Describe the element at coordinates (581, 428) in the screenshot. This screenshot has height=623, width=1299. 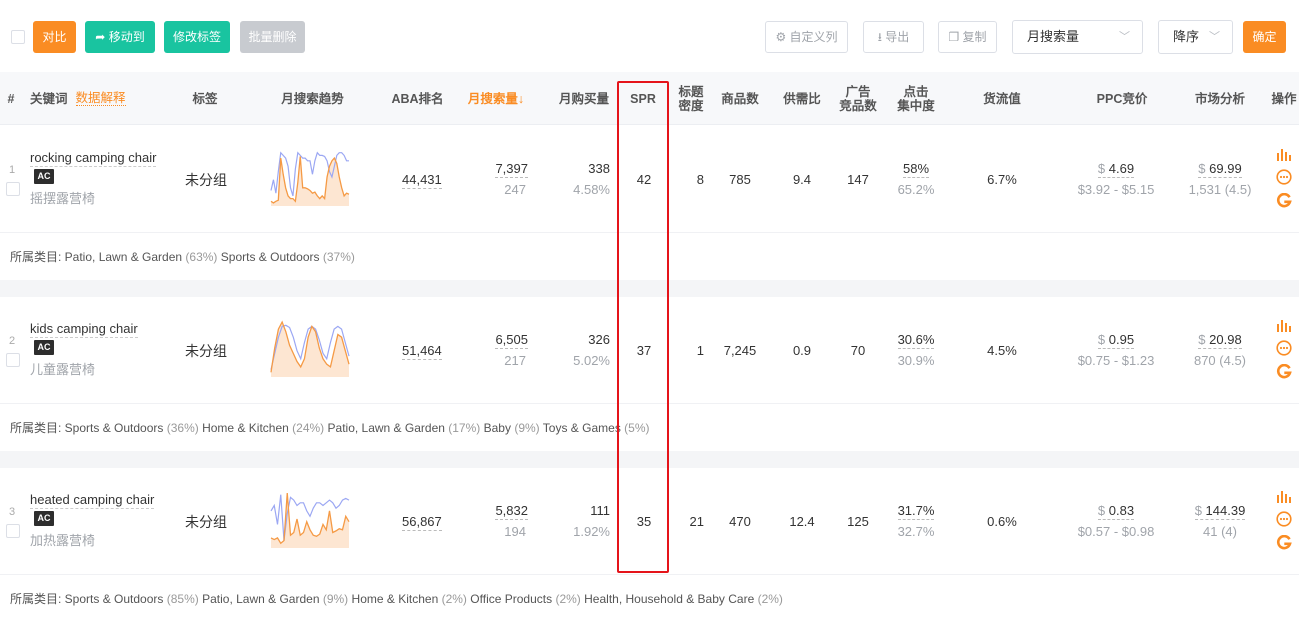
I see `category-name: Toys & Games` at that location.